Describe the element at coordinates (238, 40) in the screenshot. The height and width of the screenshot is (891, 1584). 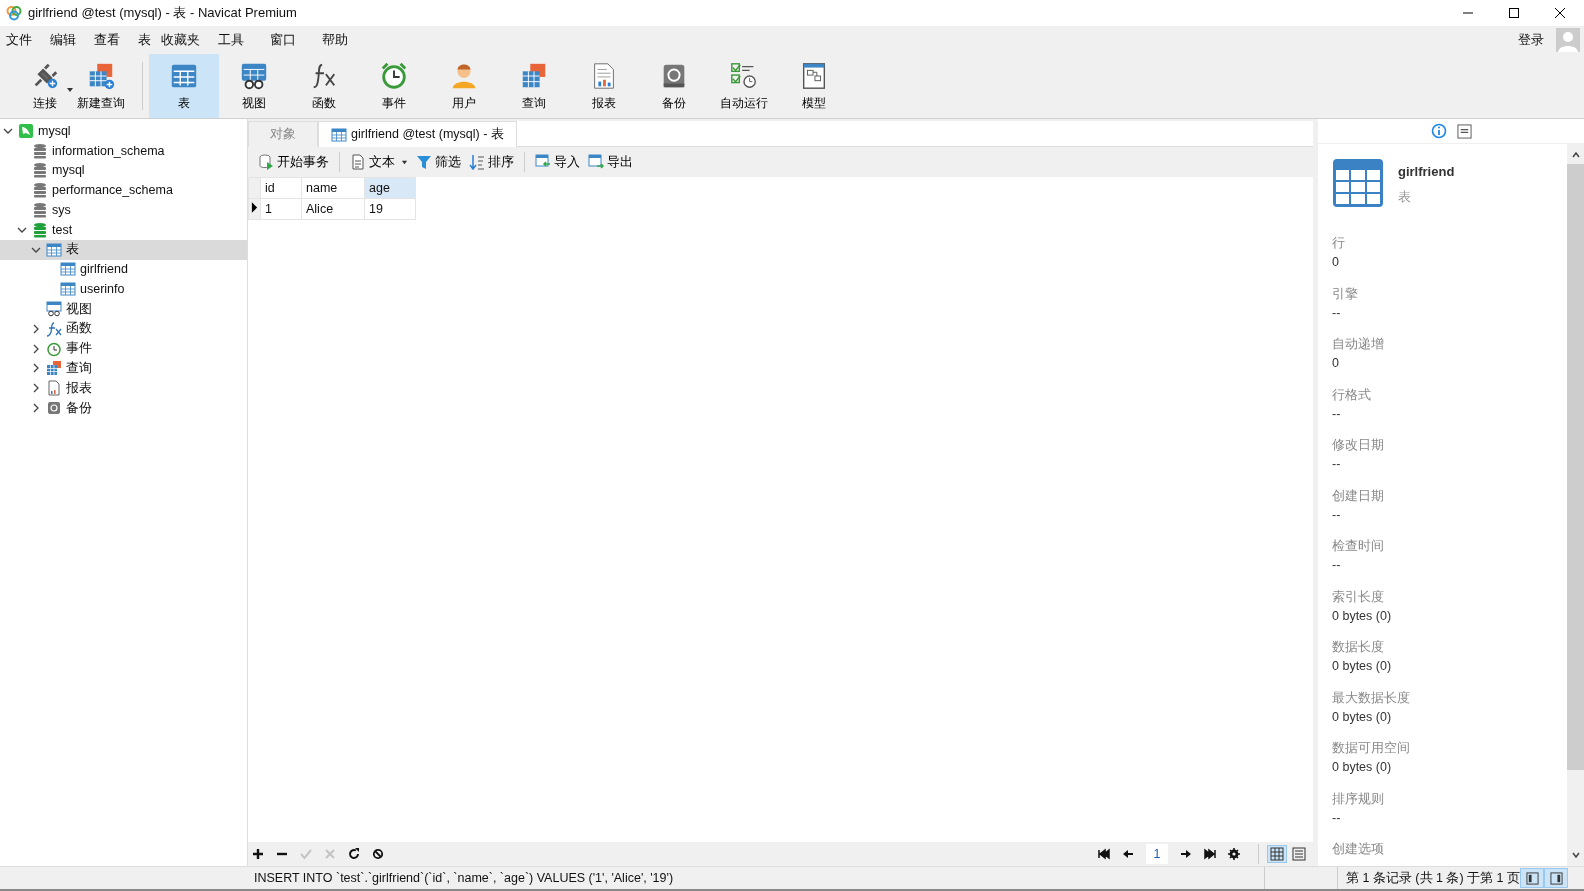
I see `menu-item: 工具` at that location.